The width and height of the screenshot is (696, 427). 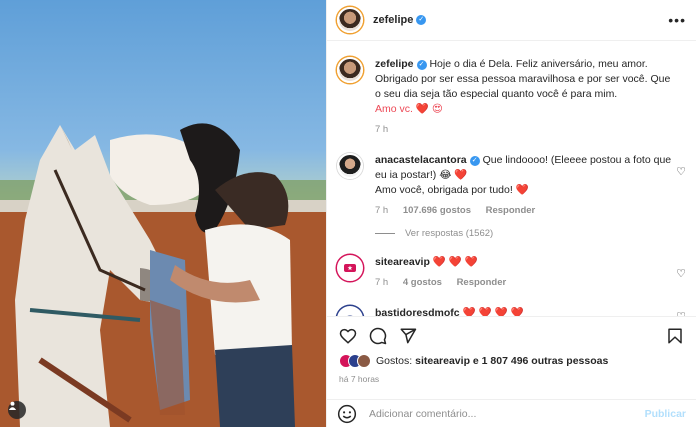 I want to click on star-logo-icon, so click(x=350, y=268).